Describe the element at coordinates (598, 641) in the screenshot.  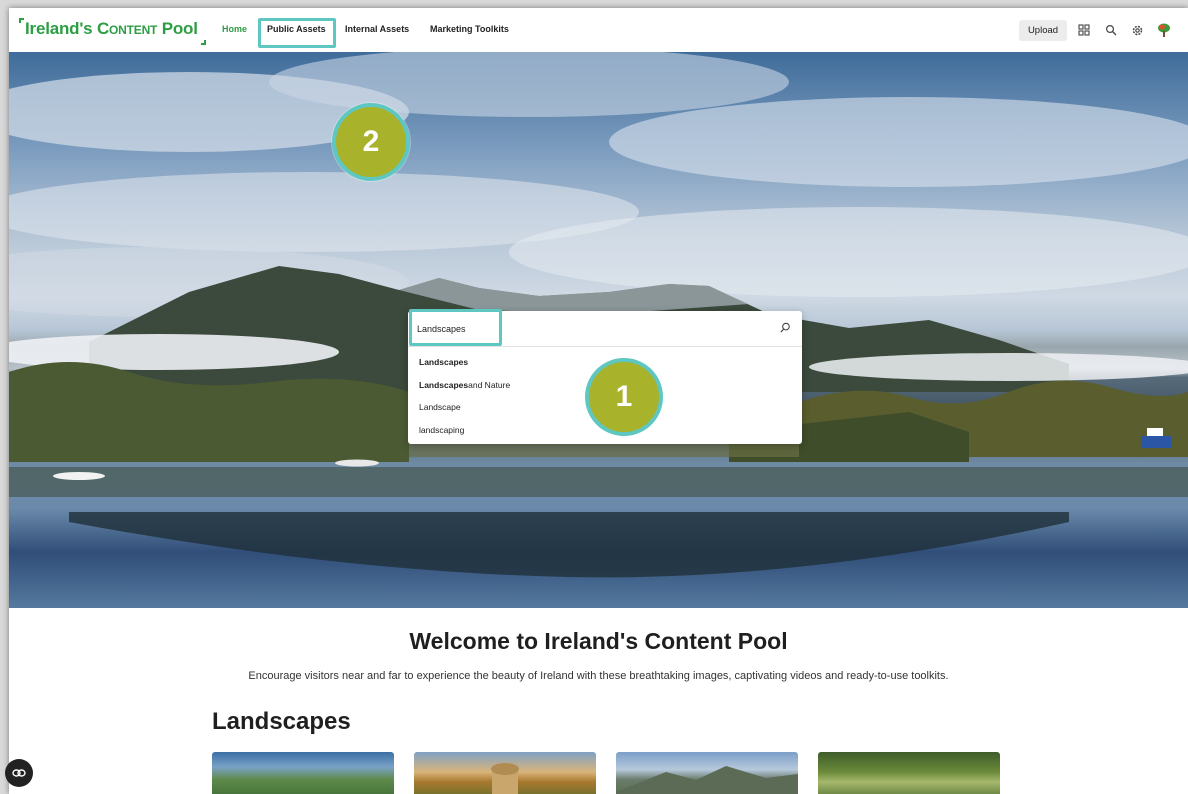
I see `welcome-title: Welcome to Ireland's Content Pool` at that location.